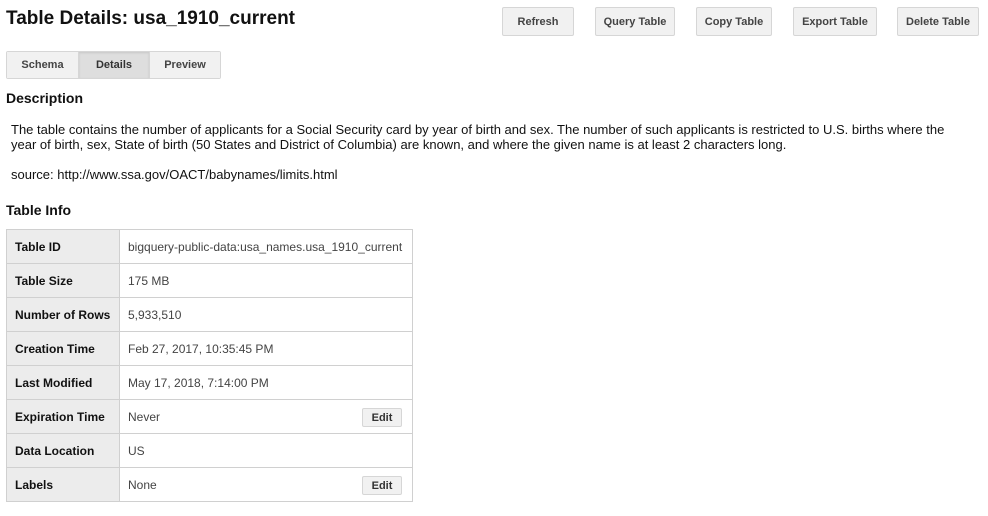 The image size is (988, 516). Describe the element at coordinates (538, 21) in the screenshot. I see `refresh-button: Refresh` at that location.